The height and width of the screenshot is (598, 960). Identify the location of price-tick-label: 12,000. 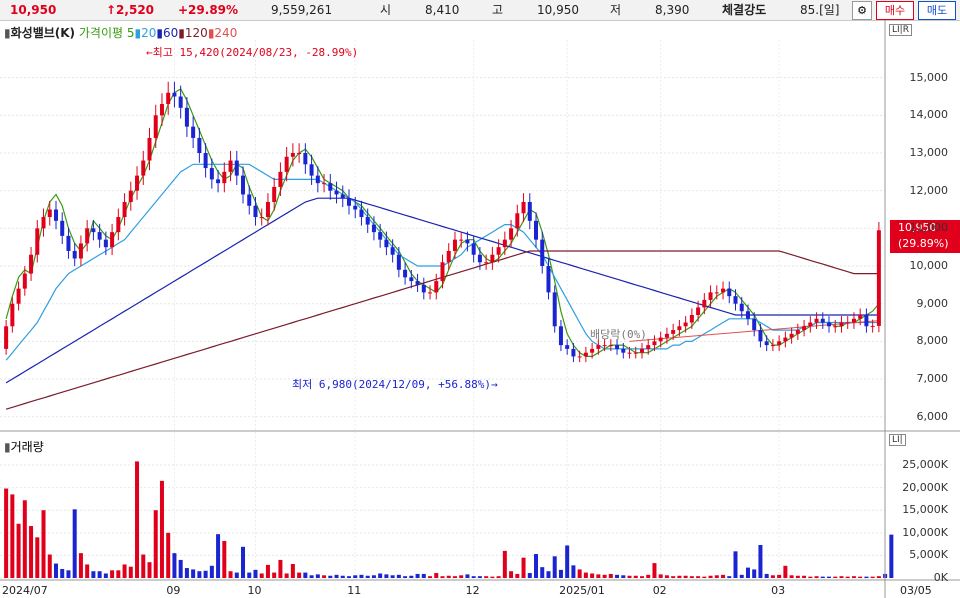
(929, 190).